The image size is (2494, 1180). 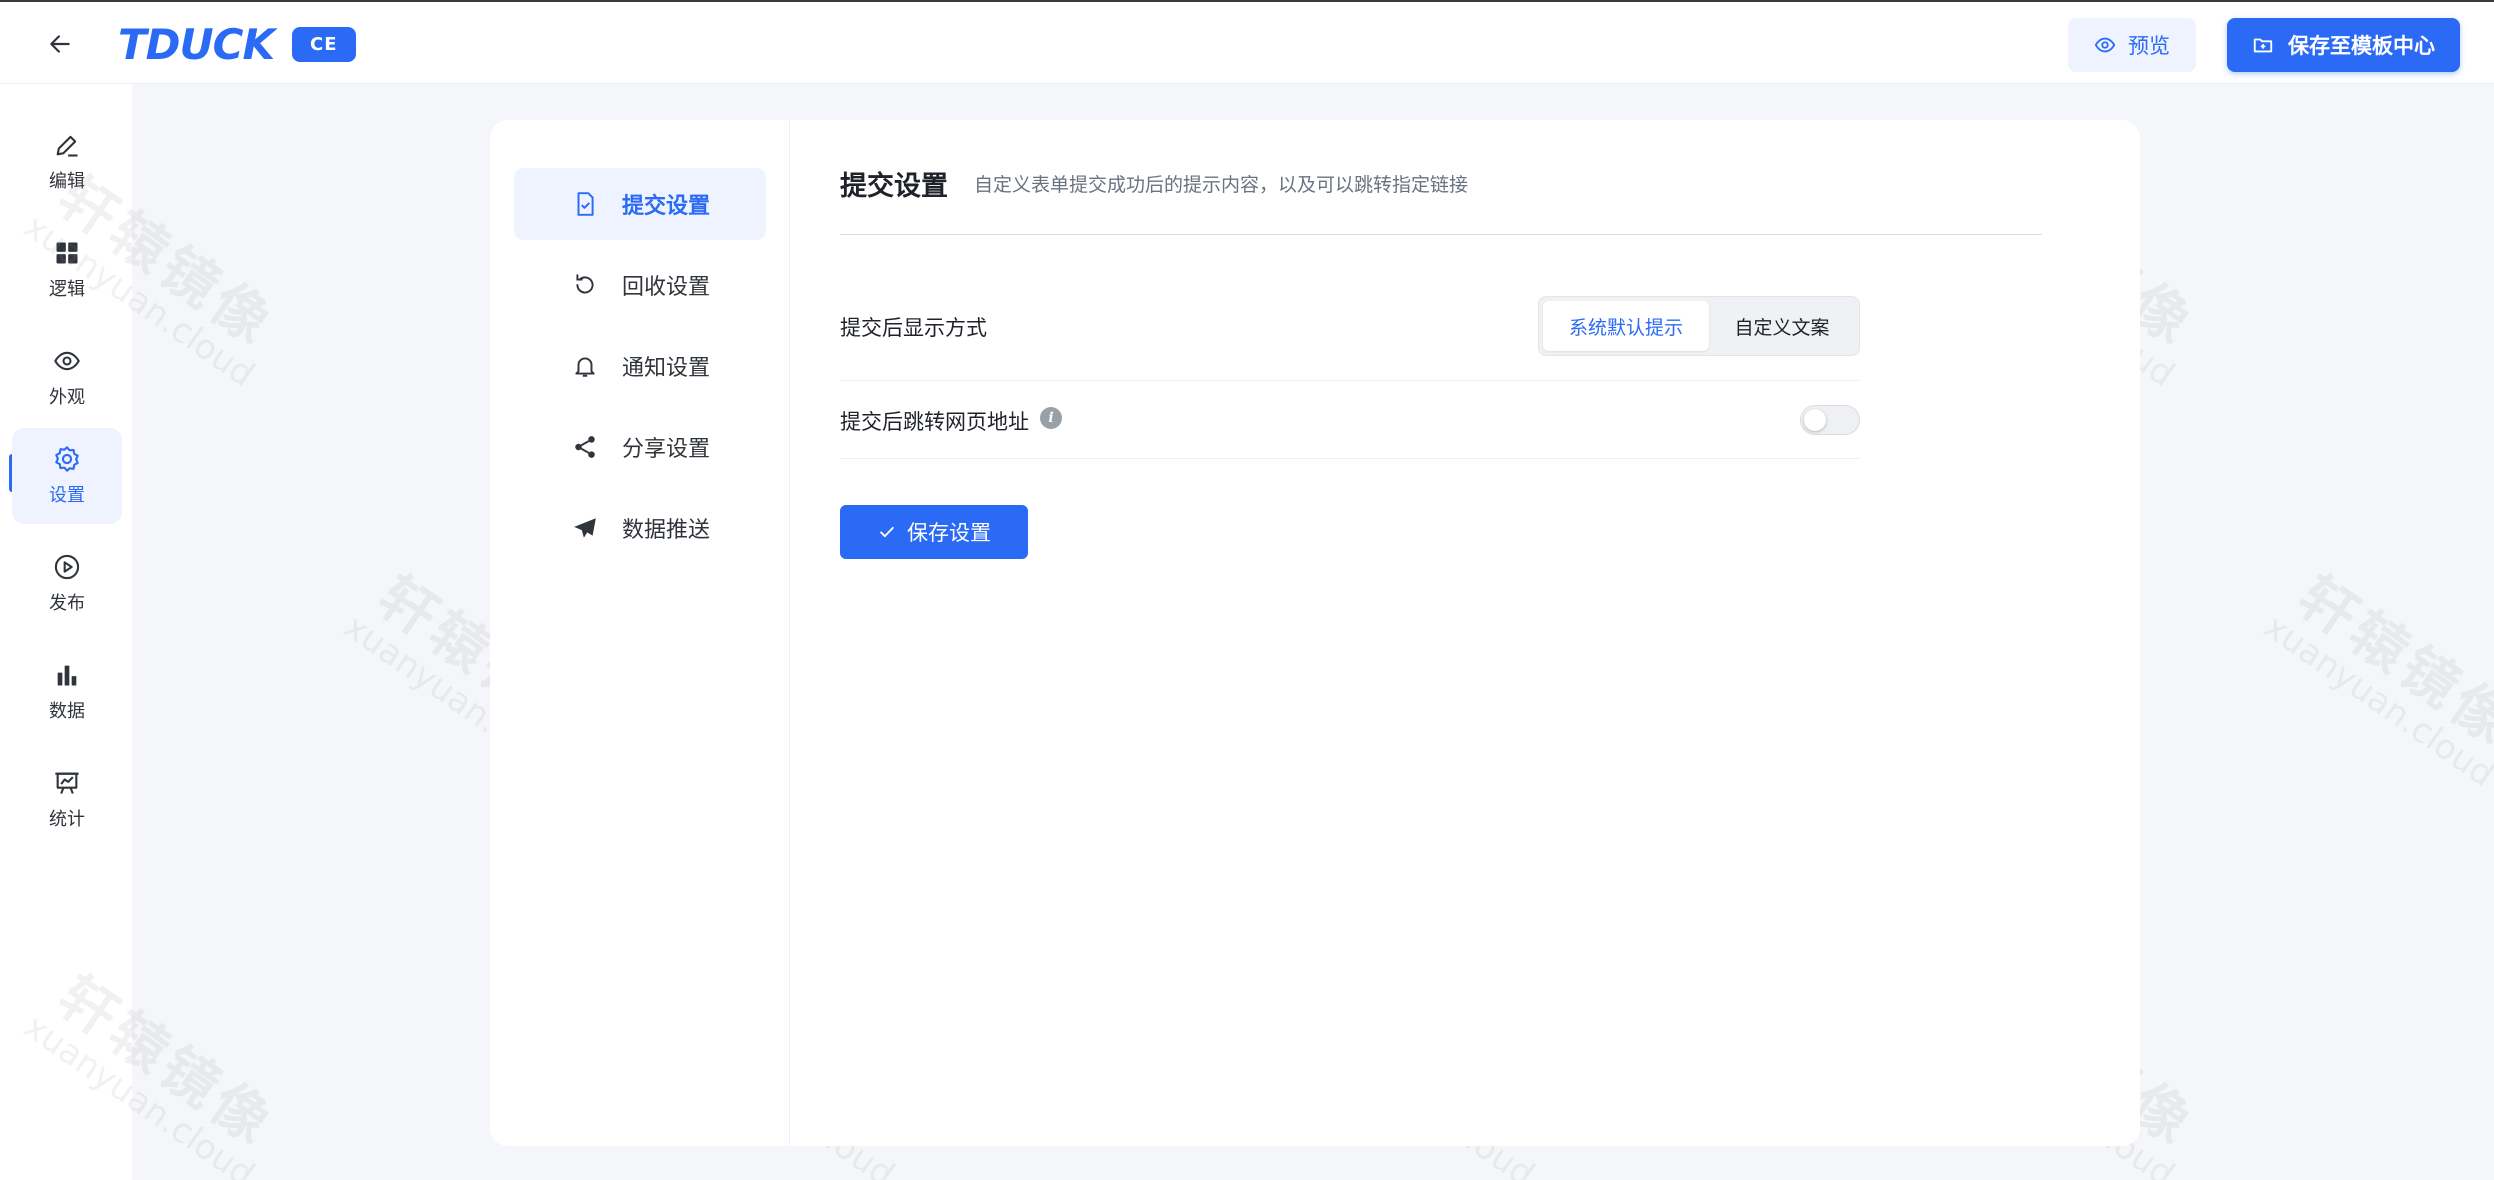 I want to click on subnav-item-share-settings: 分享设置, so click(x=640, y=447).